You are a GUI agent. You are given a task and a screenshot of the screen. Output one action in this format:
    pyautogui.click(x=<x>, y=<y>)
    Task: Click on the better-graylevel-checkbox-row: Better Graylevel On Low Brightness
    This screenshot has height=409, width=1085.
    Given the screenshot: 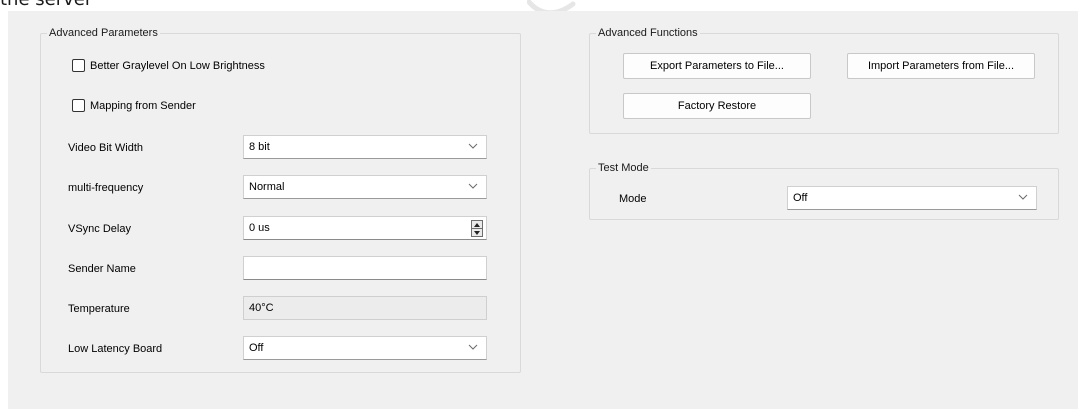 What is the action you would take?
    pyautogui.click(x=168, y=65)
    